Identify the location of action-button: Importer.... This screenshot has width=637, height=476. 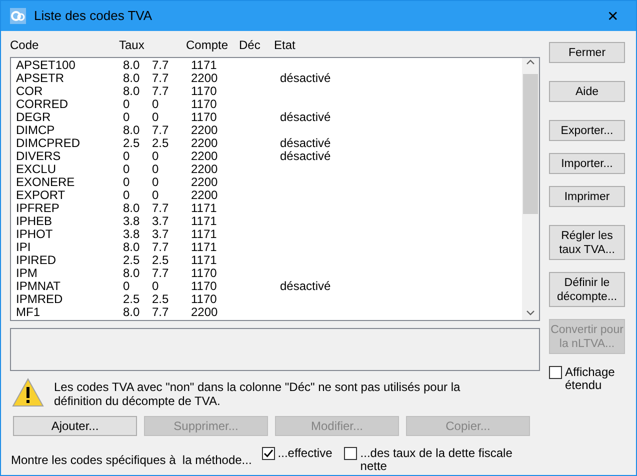
(587, 163).